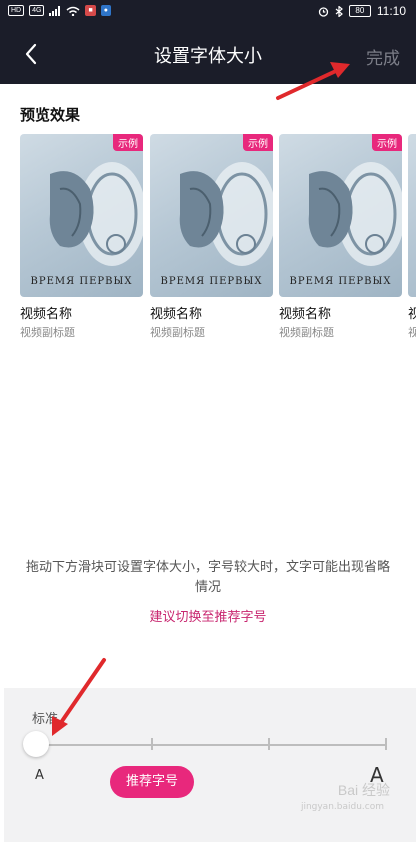 This screenshot has width=416, height=842. I want to click on watermark-url: jingyan.baidu.com, so click(342, 807).